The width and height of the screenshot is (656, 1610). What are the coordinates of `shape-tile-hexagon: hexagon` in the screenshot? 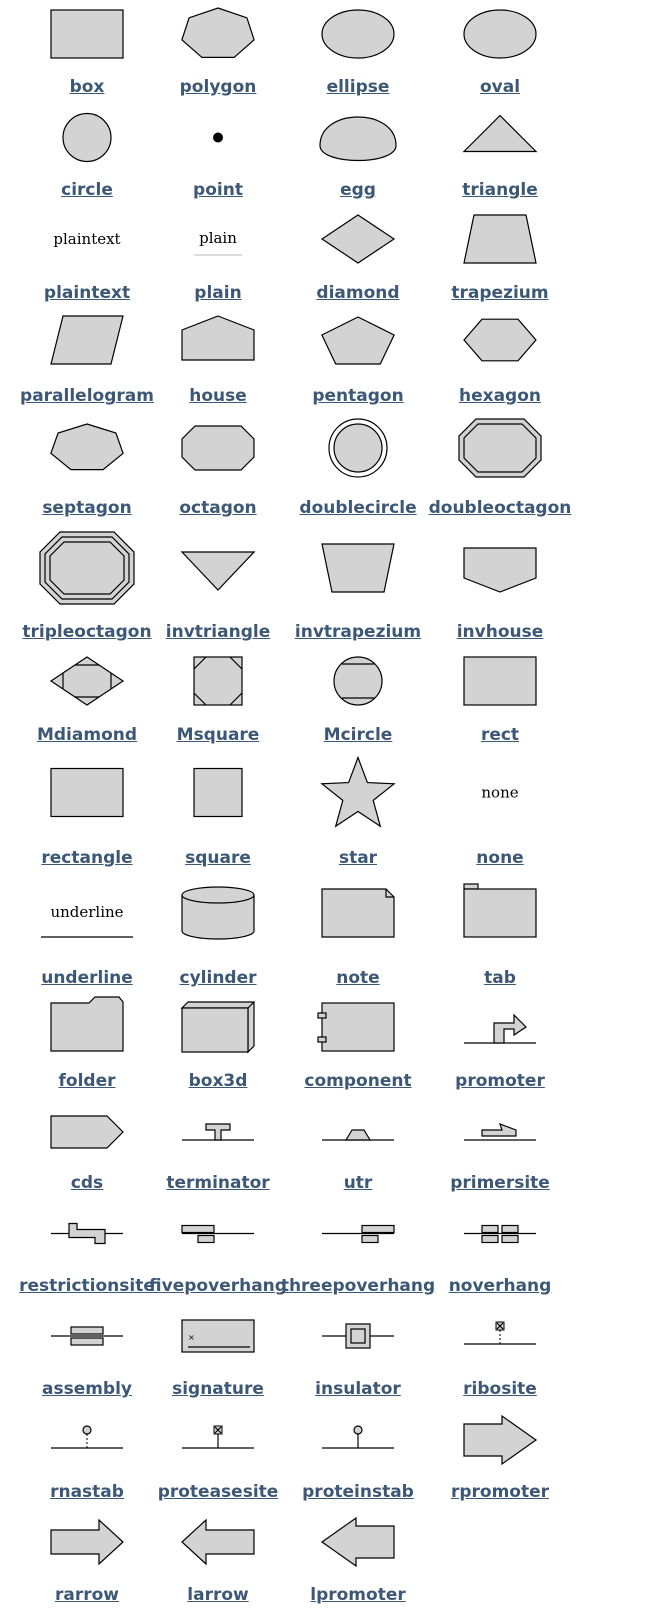 It's located at (500, 361).